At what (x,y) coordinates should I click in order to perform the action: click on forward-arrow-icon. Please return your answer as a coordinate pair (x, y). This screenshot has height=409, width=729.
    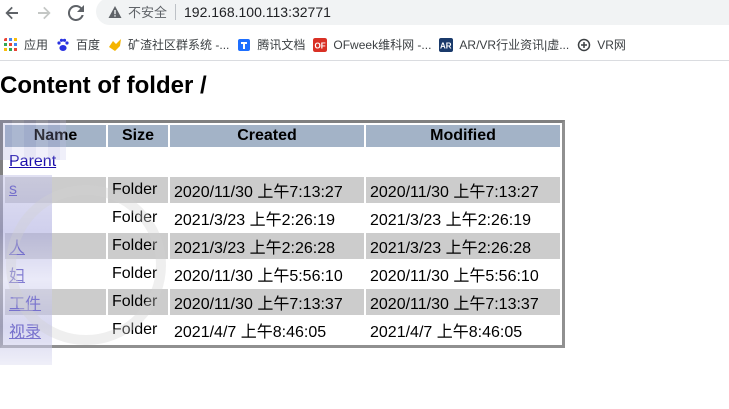
    Looking at the image, I should click on (44, 13).